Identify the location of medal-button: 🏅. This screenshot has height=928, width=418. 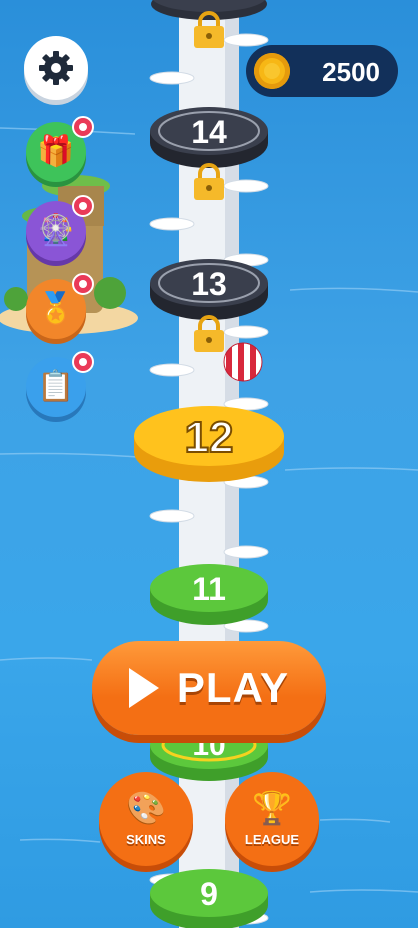
(60, 306).